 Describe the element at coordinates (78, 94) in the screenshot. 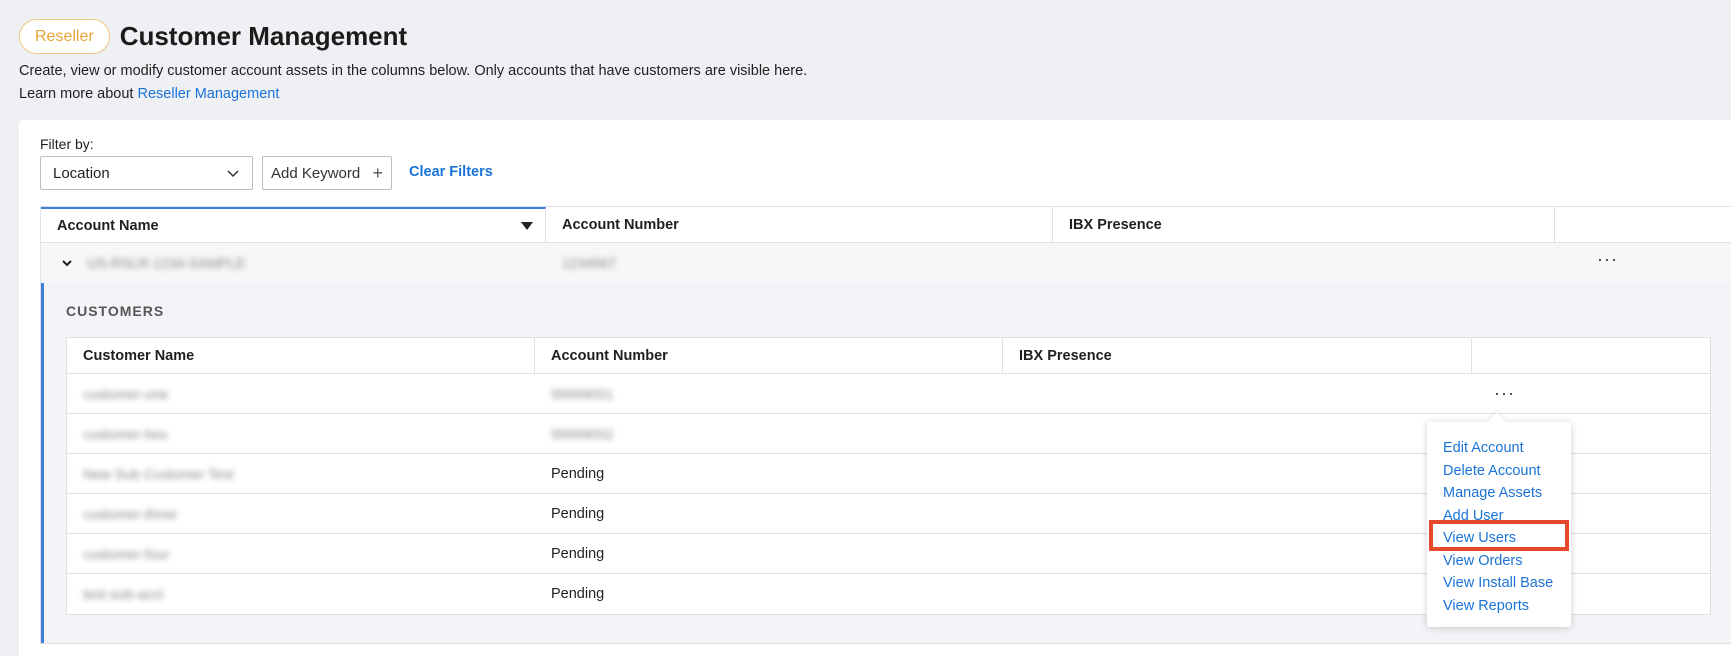

I see `learn-more-prefix: Learn more about` at that location.